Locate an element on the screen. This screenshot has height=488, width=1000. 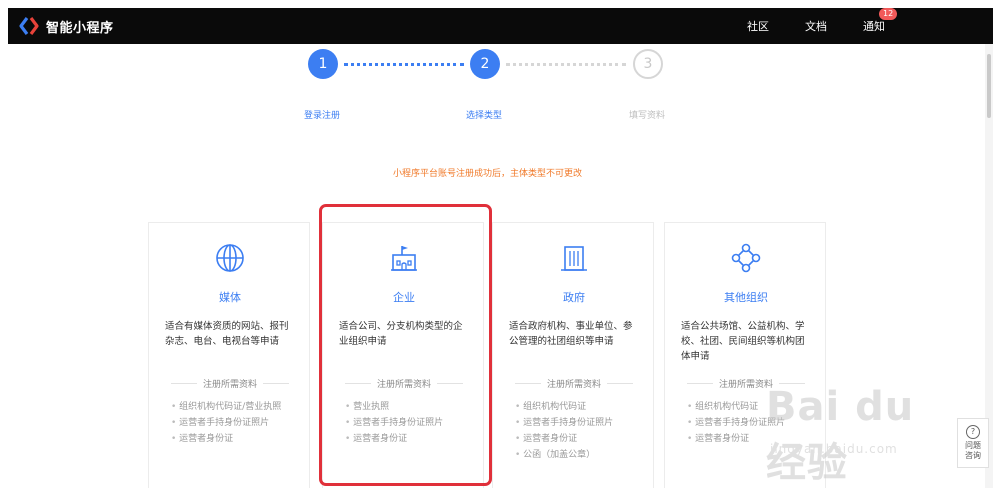
requirements-list: 营业执照 运营者手持身份证照片 运营者身份证 is located at coordinates (413, 423).